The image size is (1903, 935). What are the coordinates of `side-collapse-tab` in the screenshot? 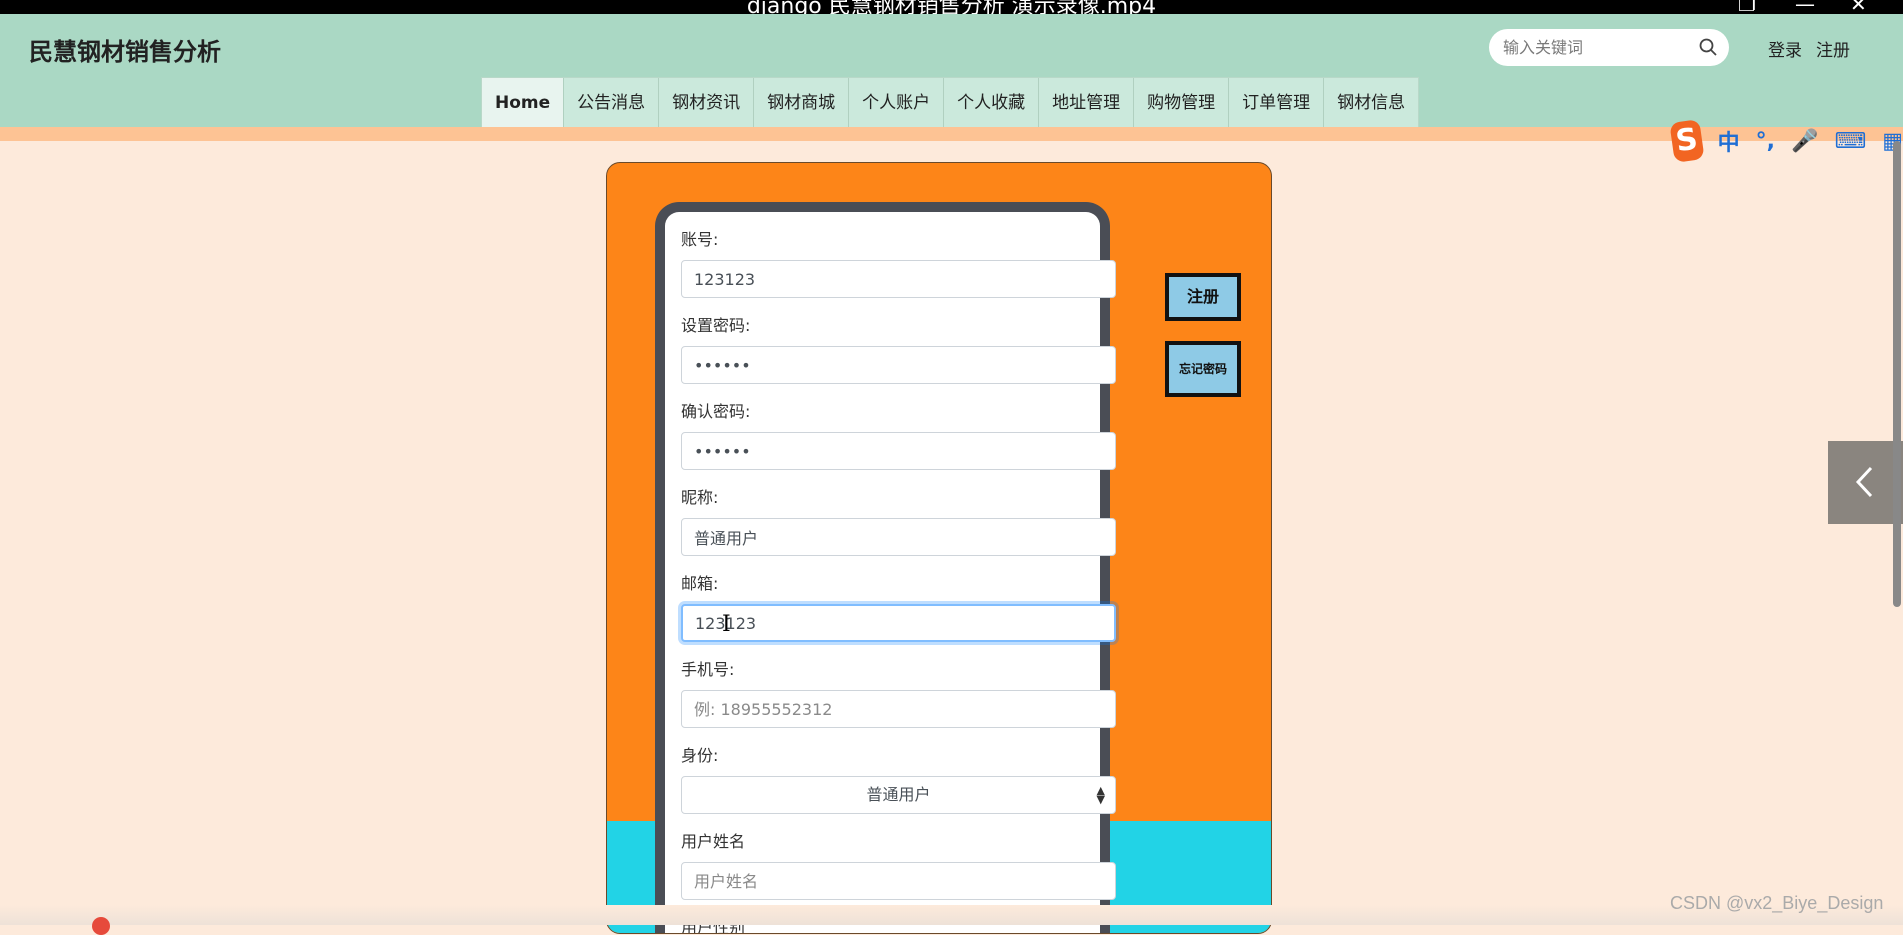 It's located at (1865, 482).